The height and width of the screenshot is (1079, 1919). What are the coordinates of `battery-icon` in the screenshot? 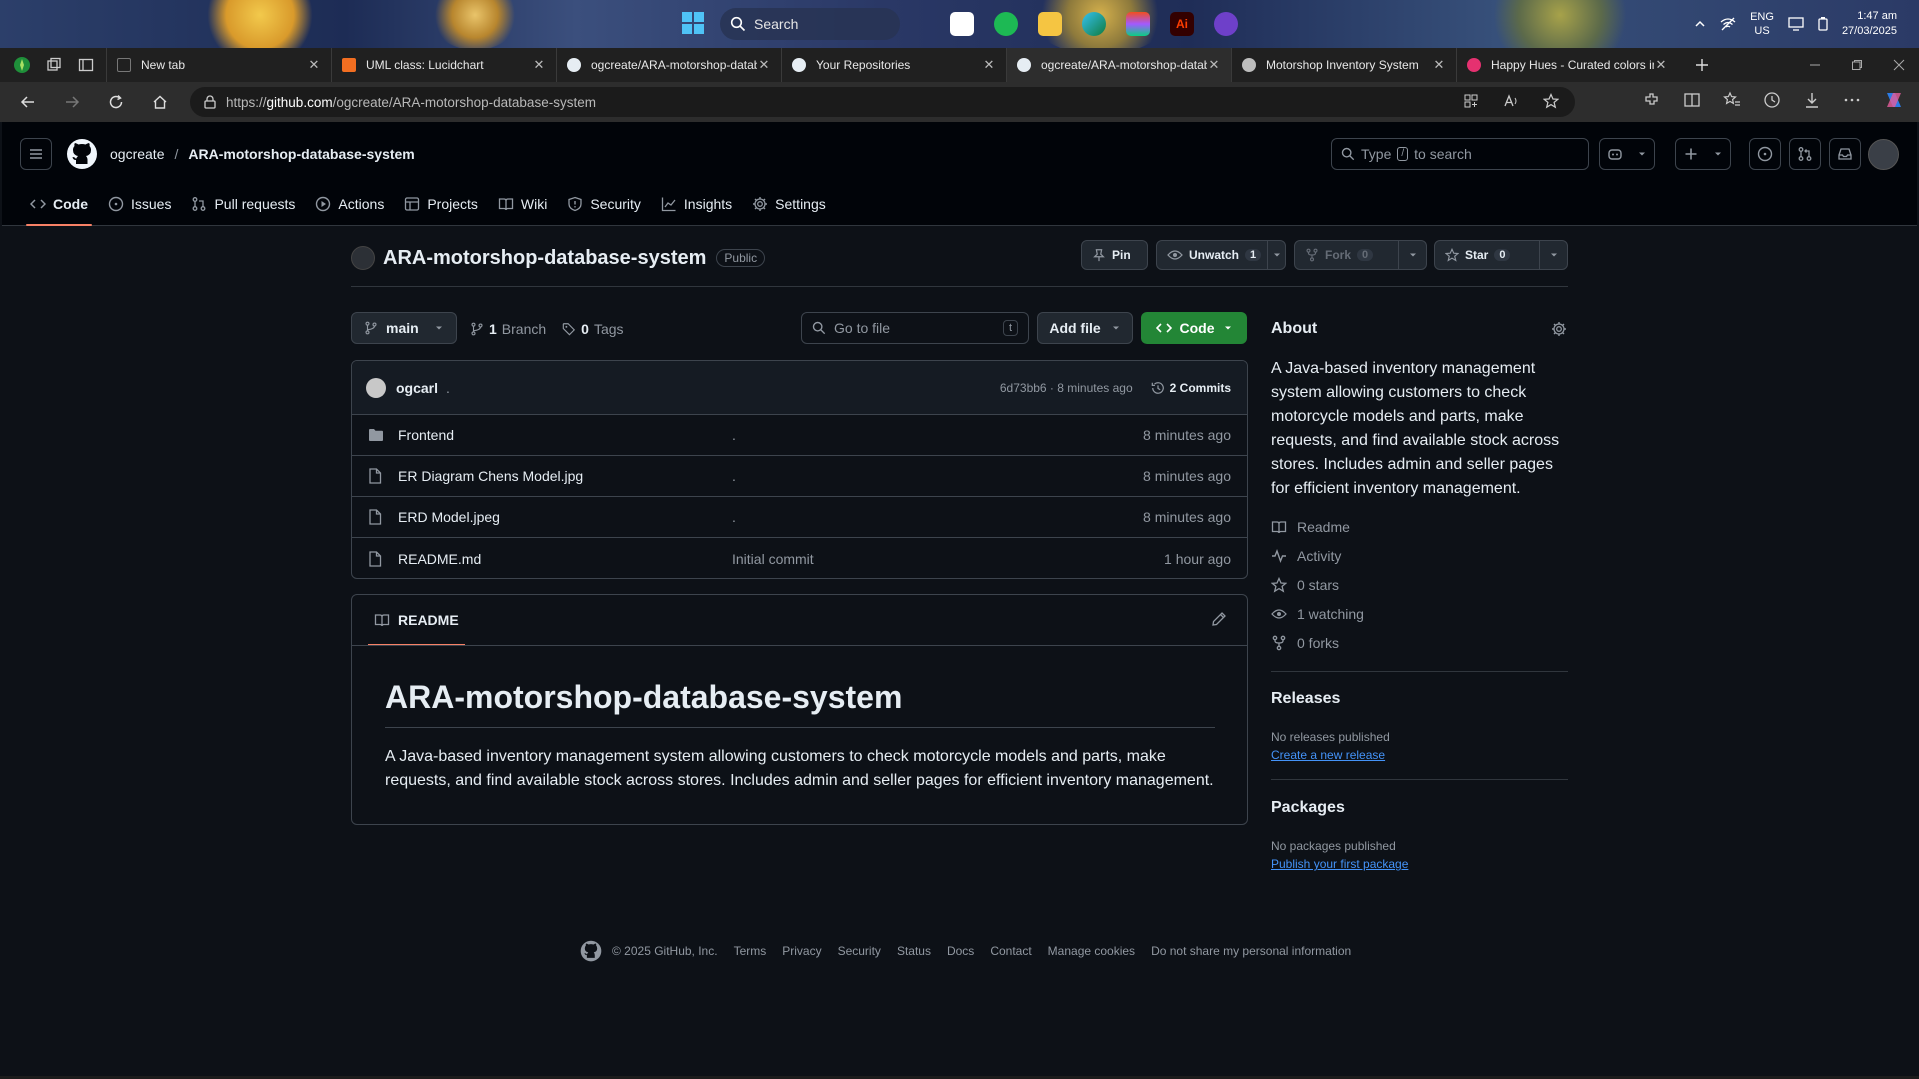 It's located at (1823, 24).